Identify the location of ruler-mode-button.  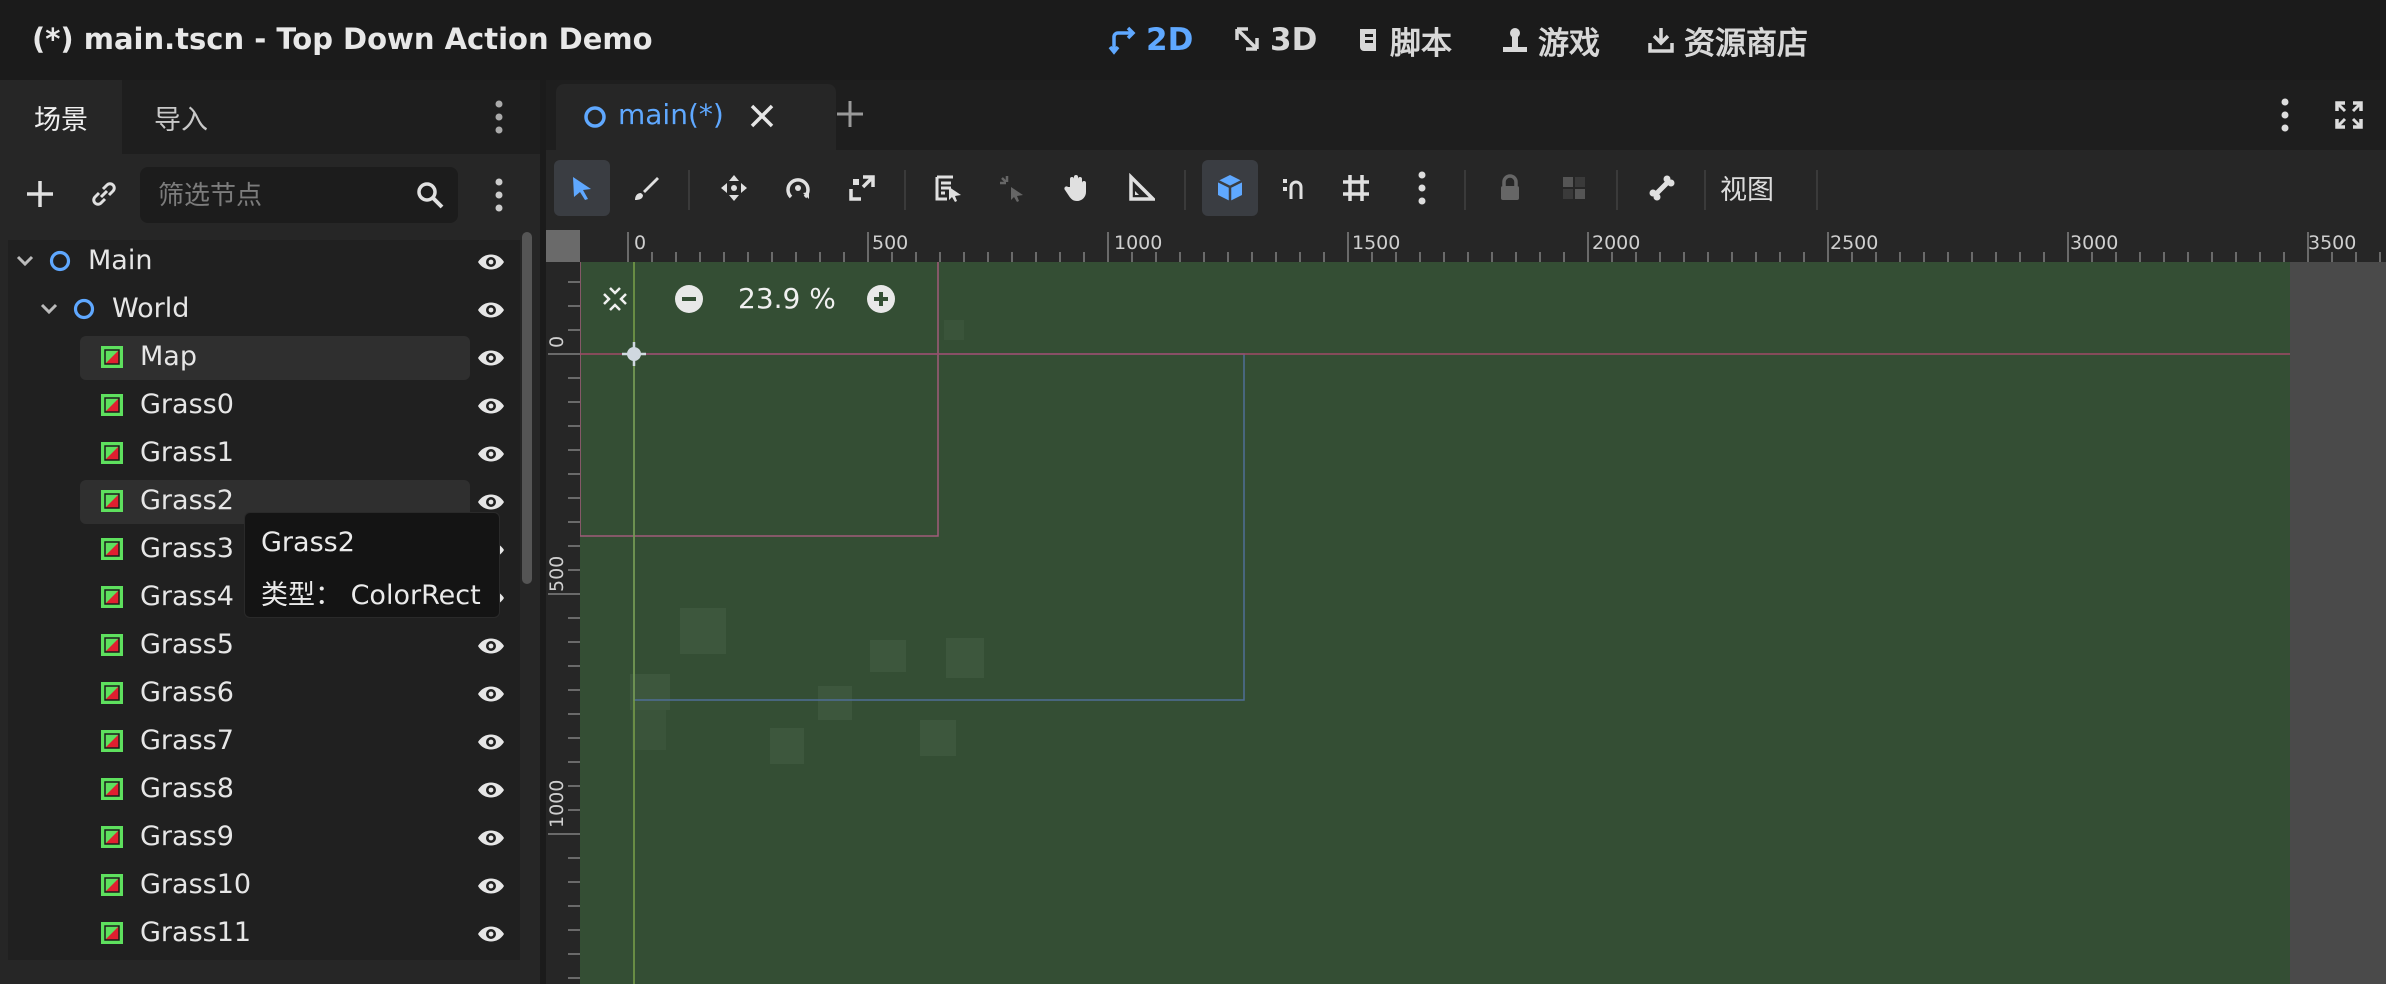
(1140, 188).